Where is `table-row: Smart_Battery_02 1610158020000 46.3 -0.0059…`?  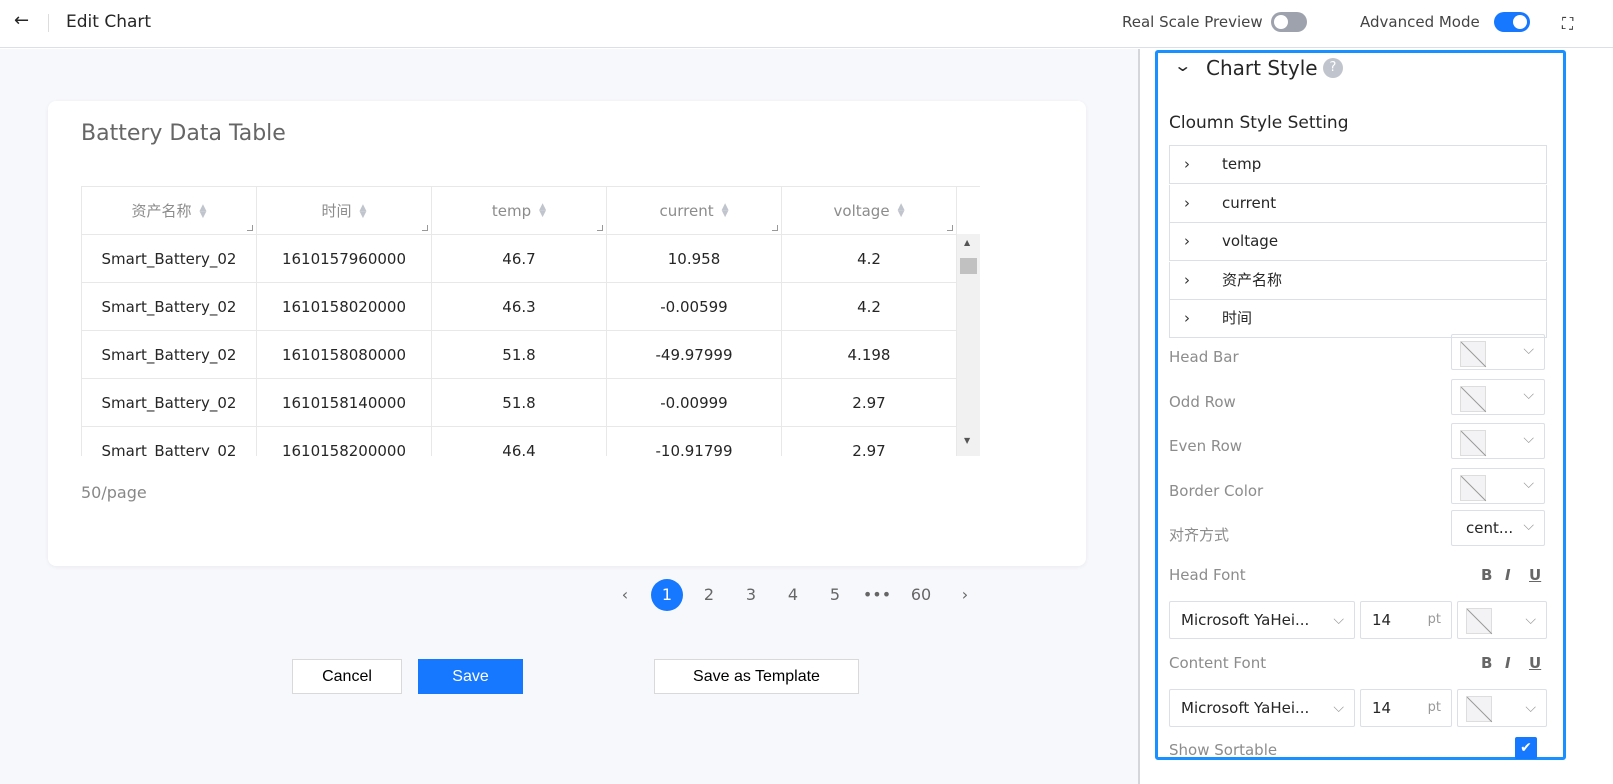
table-row: Smart_Battery_02 1610158020000 46.3 -0.0059… is located at coordinates (519, 306).